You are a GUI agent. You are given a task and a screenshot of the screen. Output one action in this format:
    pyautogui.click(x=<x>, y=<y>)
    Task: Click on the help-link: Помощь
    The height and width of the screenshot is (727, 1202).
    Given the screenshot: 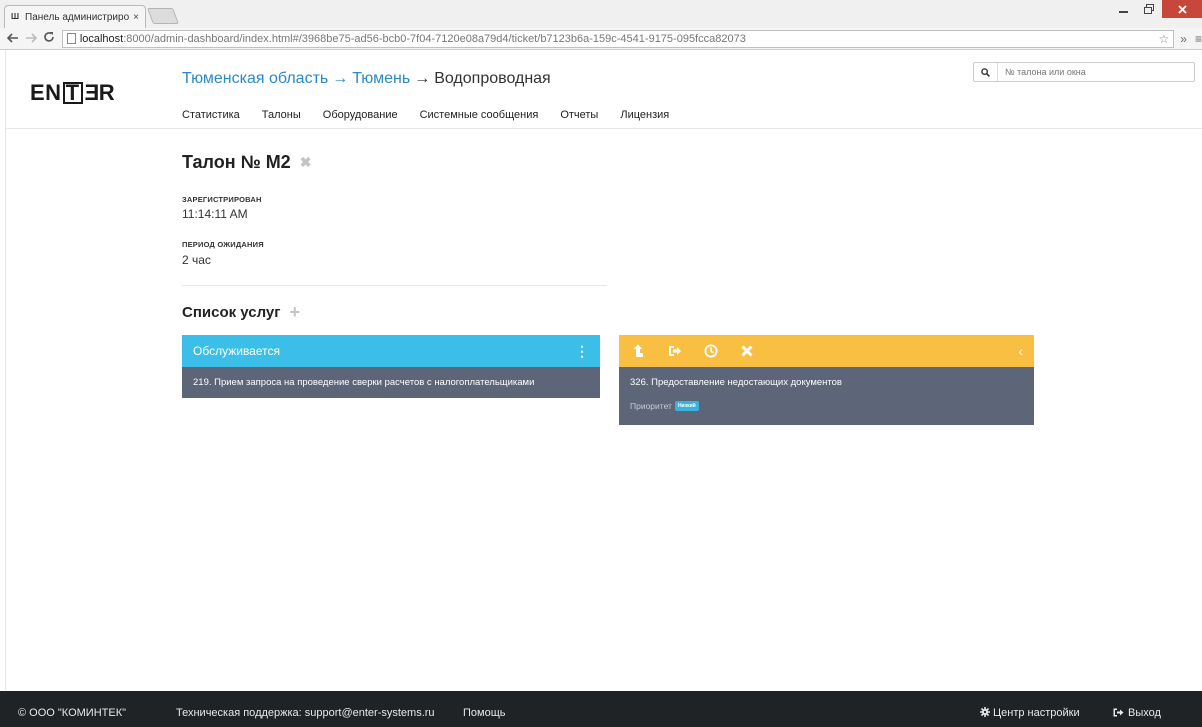 What is the action you would take?
    pyautogui.click(x=484, y=713)
    